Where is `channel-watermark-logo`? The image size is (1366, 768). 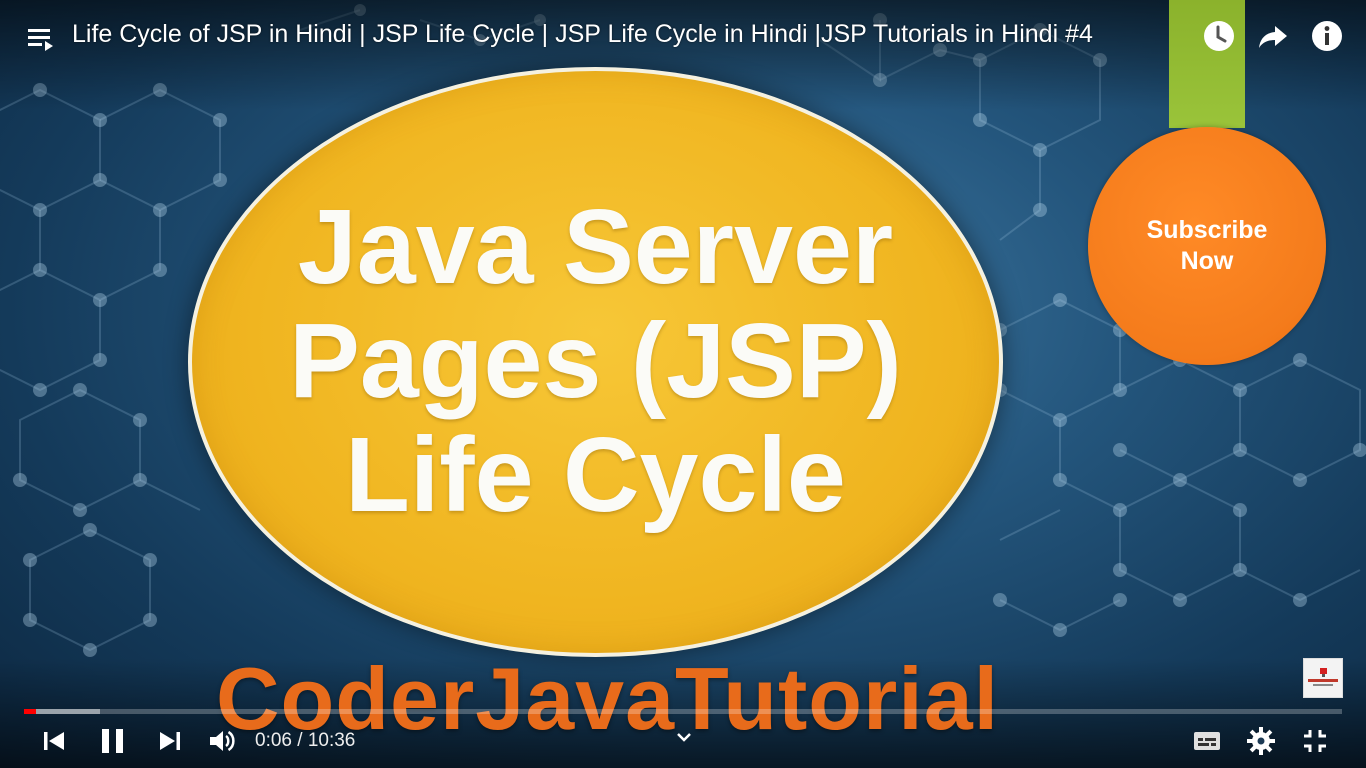
channel-watermark-logo is located at coordinates (1323, 678).